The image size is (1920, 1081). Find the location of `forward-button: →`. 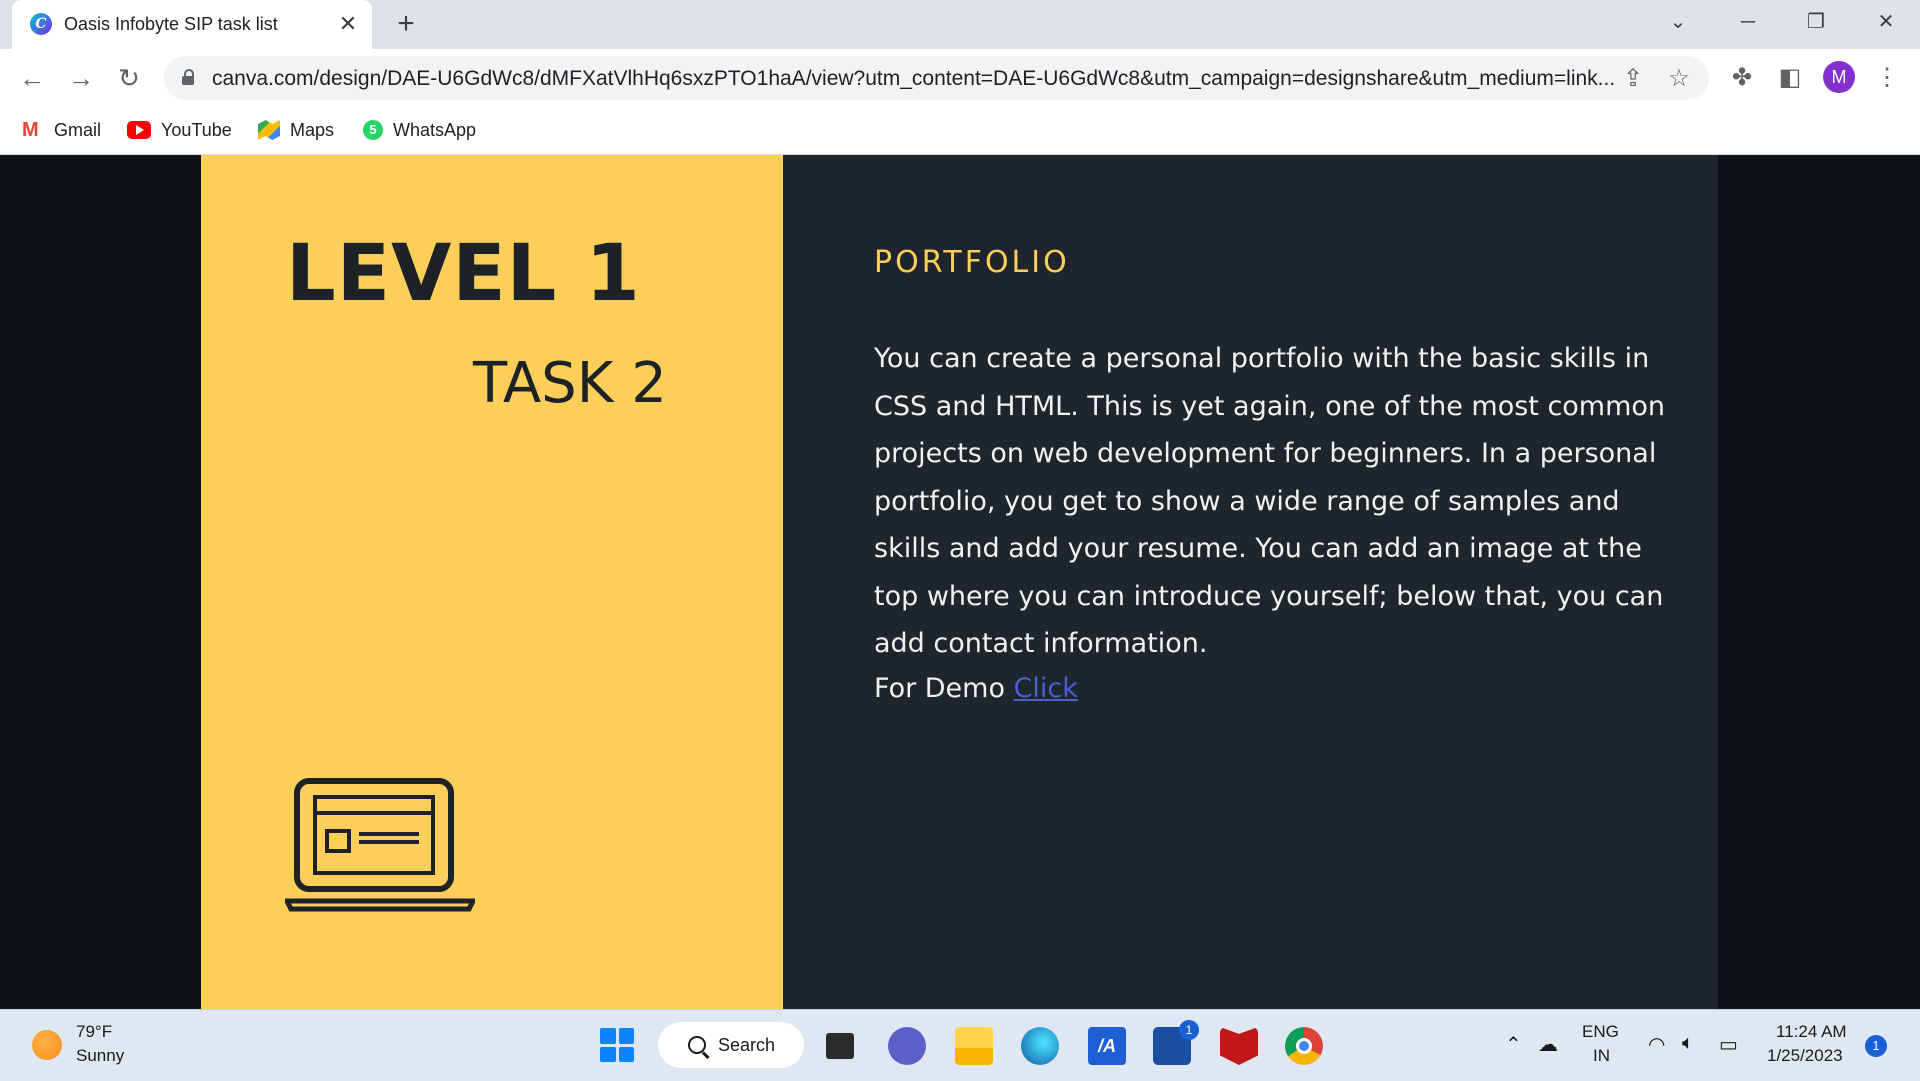

forward-button: → is located at coordinates (81, 78).